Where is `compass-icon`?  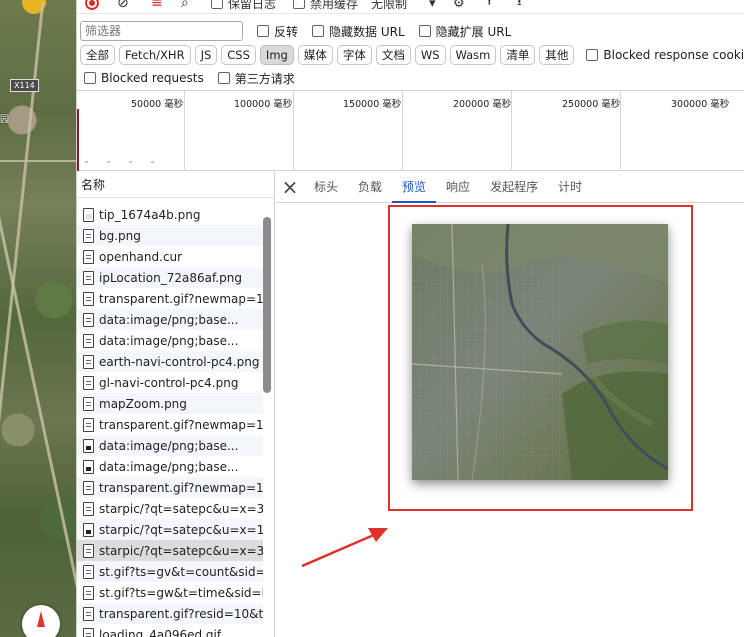
compass-icon is located at coordinates (41, 621).